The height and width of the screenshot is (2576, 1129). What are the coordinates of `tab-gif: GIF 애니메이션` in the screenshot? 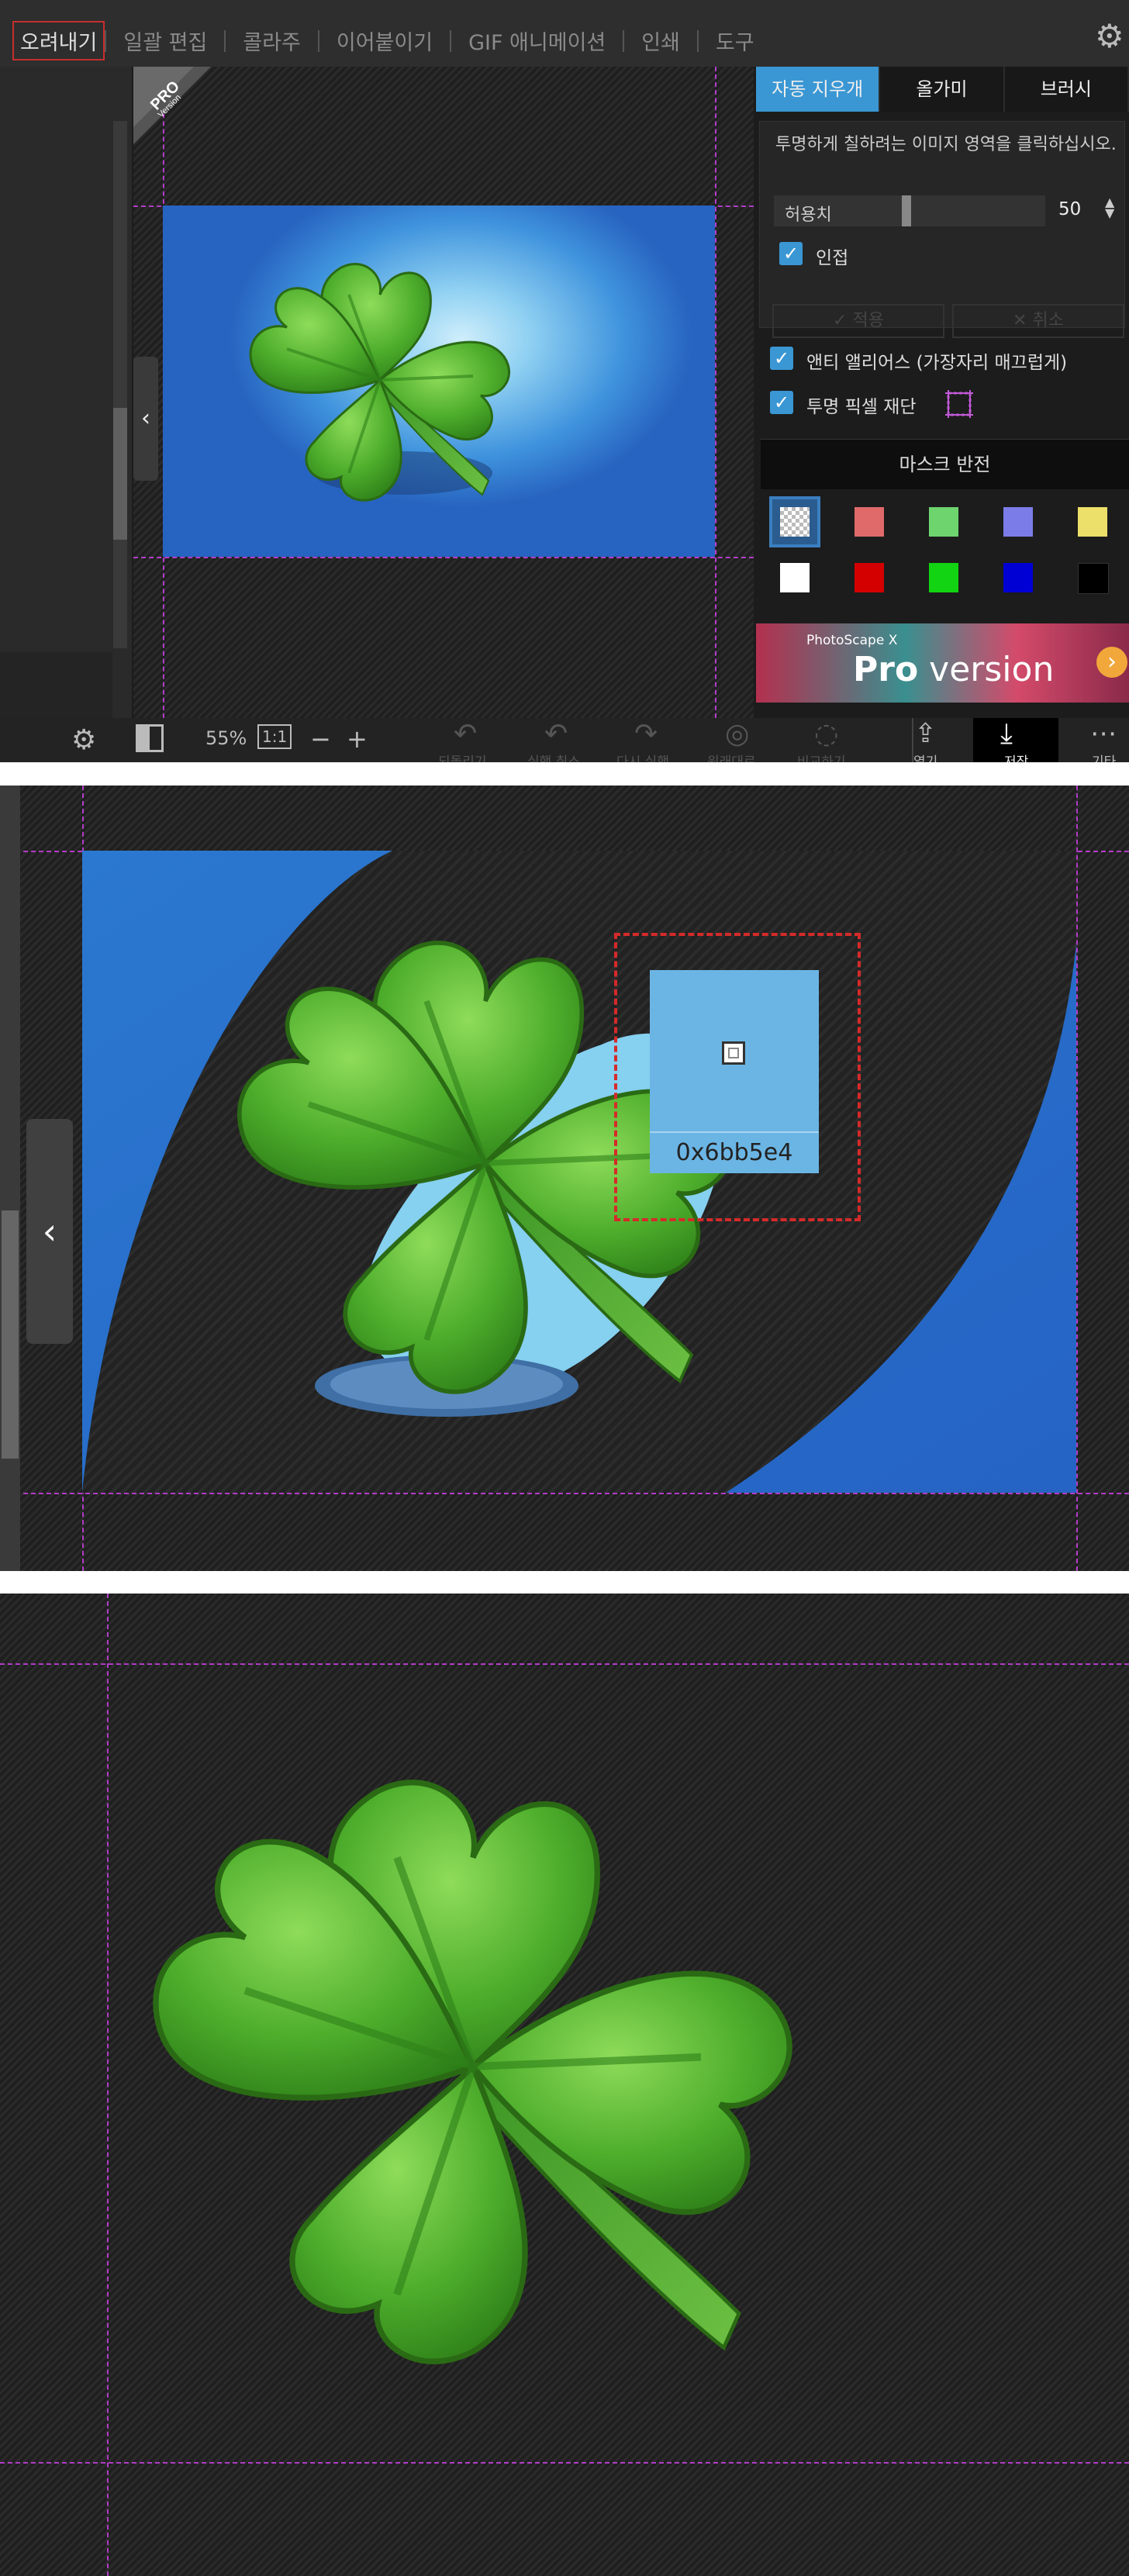 It's located at (537, 41).